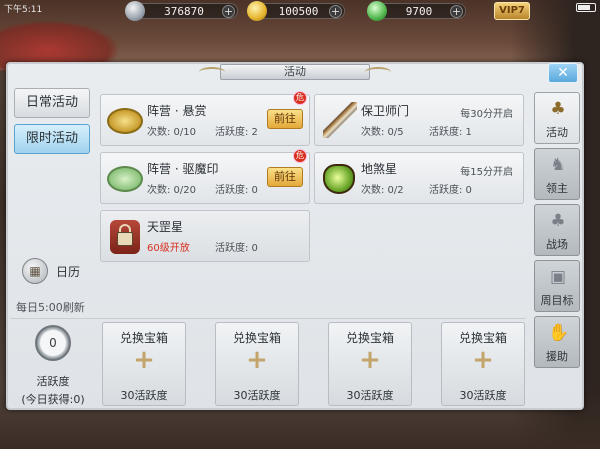 The image size is (600, 449). I want to click on resource-silver: 376870 +, so click(181, 11).